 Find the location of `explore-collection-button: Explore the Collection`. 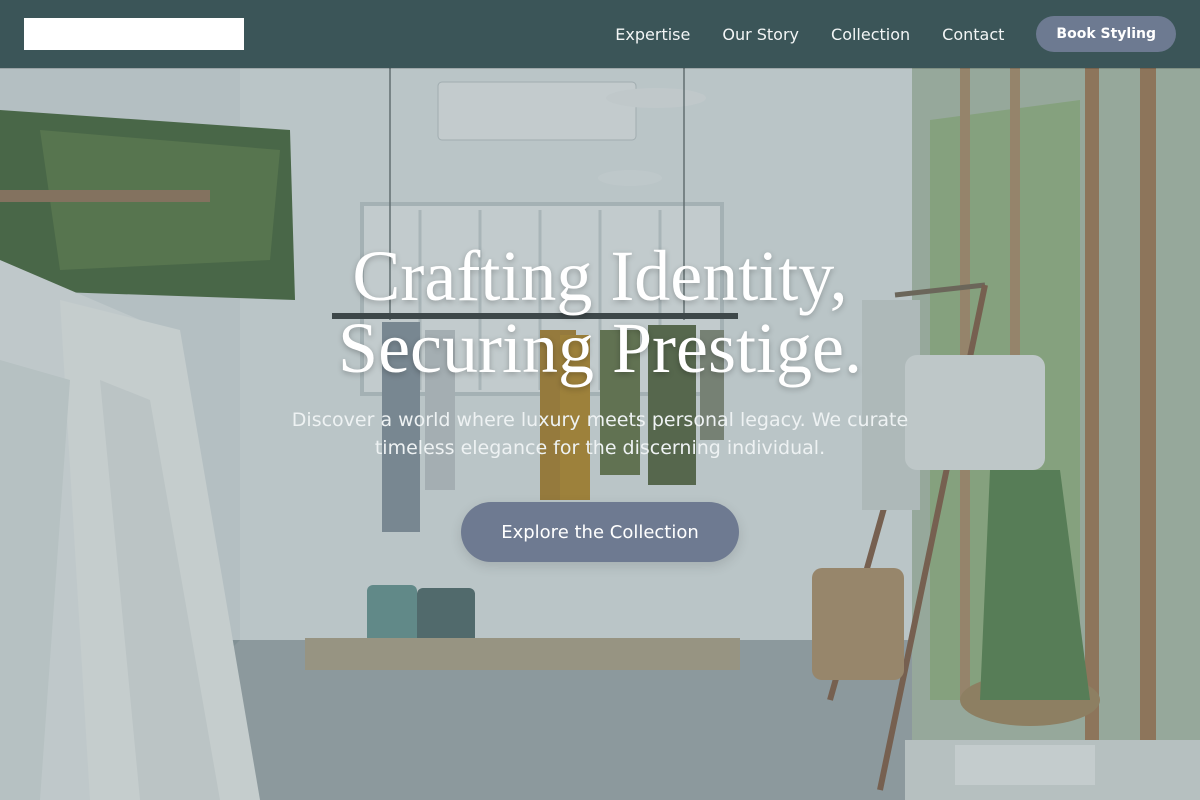

explore-collection-button: Explore the Collection is located at coordinates (600, 532).